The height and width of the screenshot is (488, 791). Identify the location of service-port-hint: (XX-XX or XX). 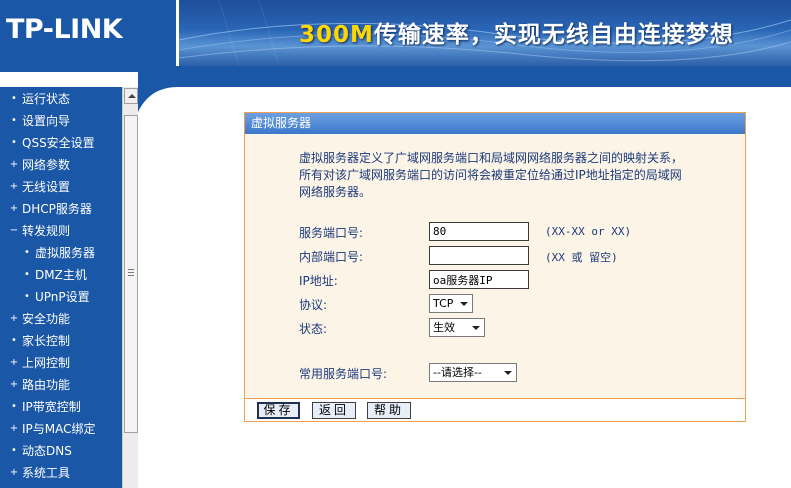
(588, 231).